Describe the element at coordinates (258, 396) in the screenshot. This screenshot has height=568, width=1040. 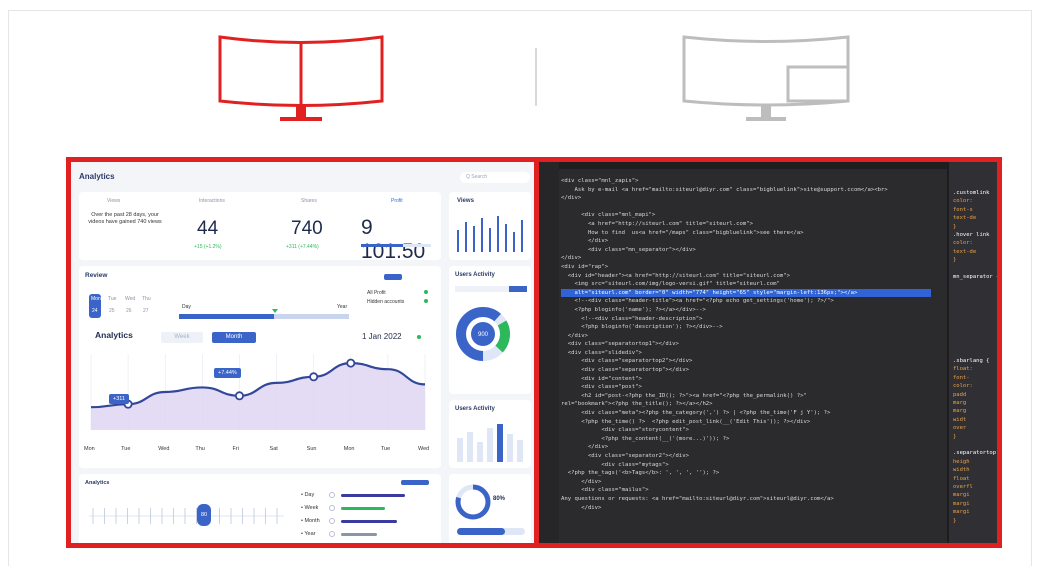
I see `area-fill` at that location.